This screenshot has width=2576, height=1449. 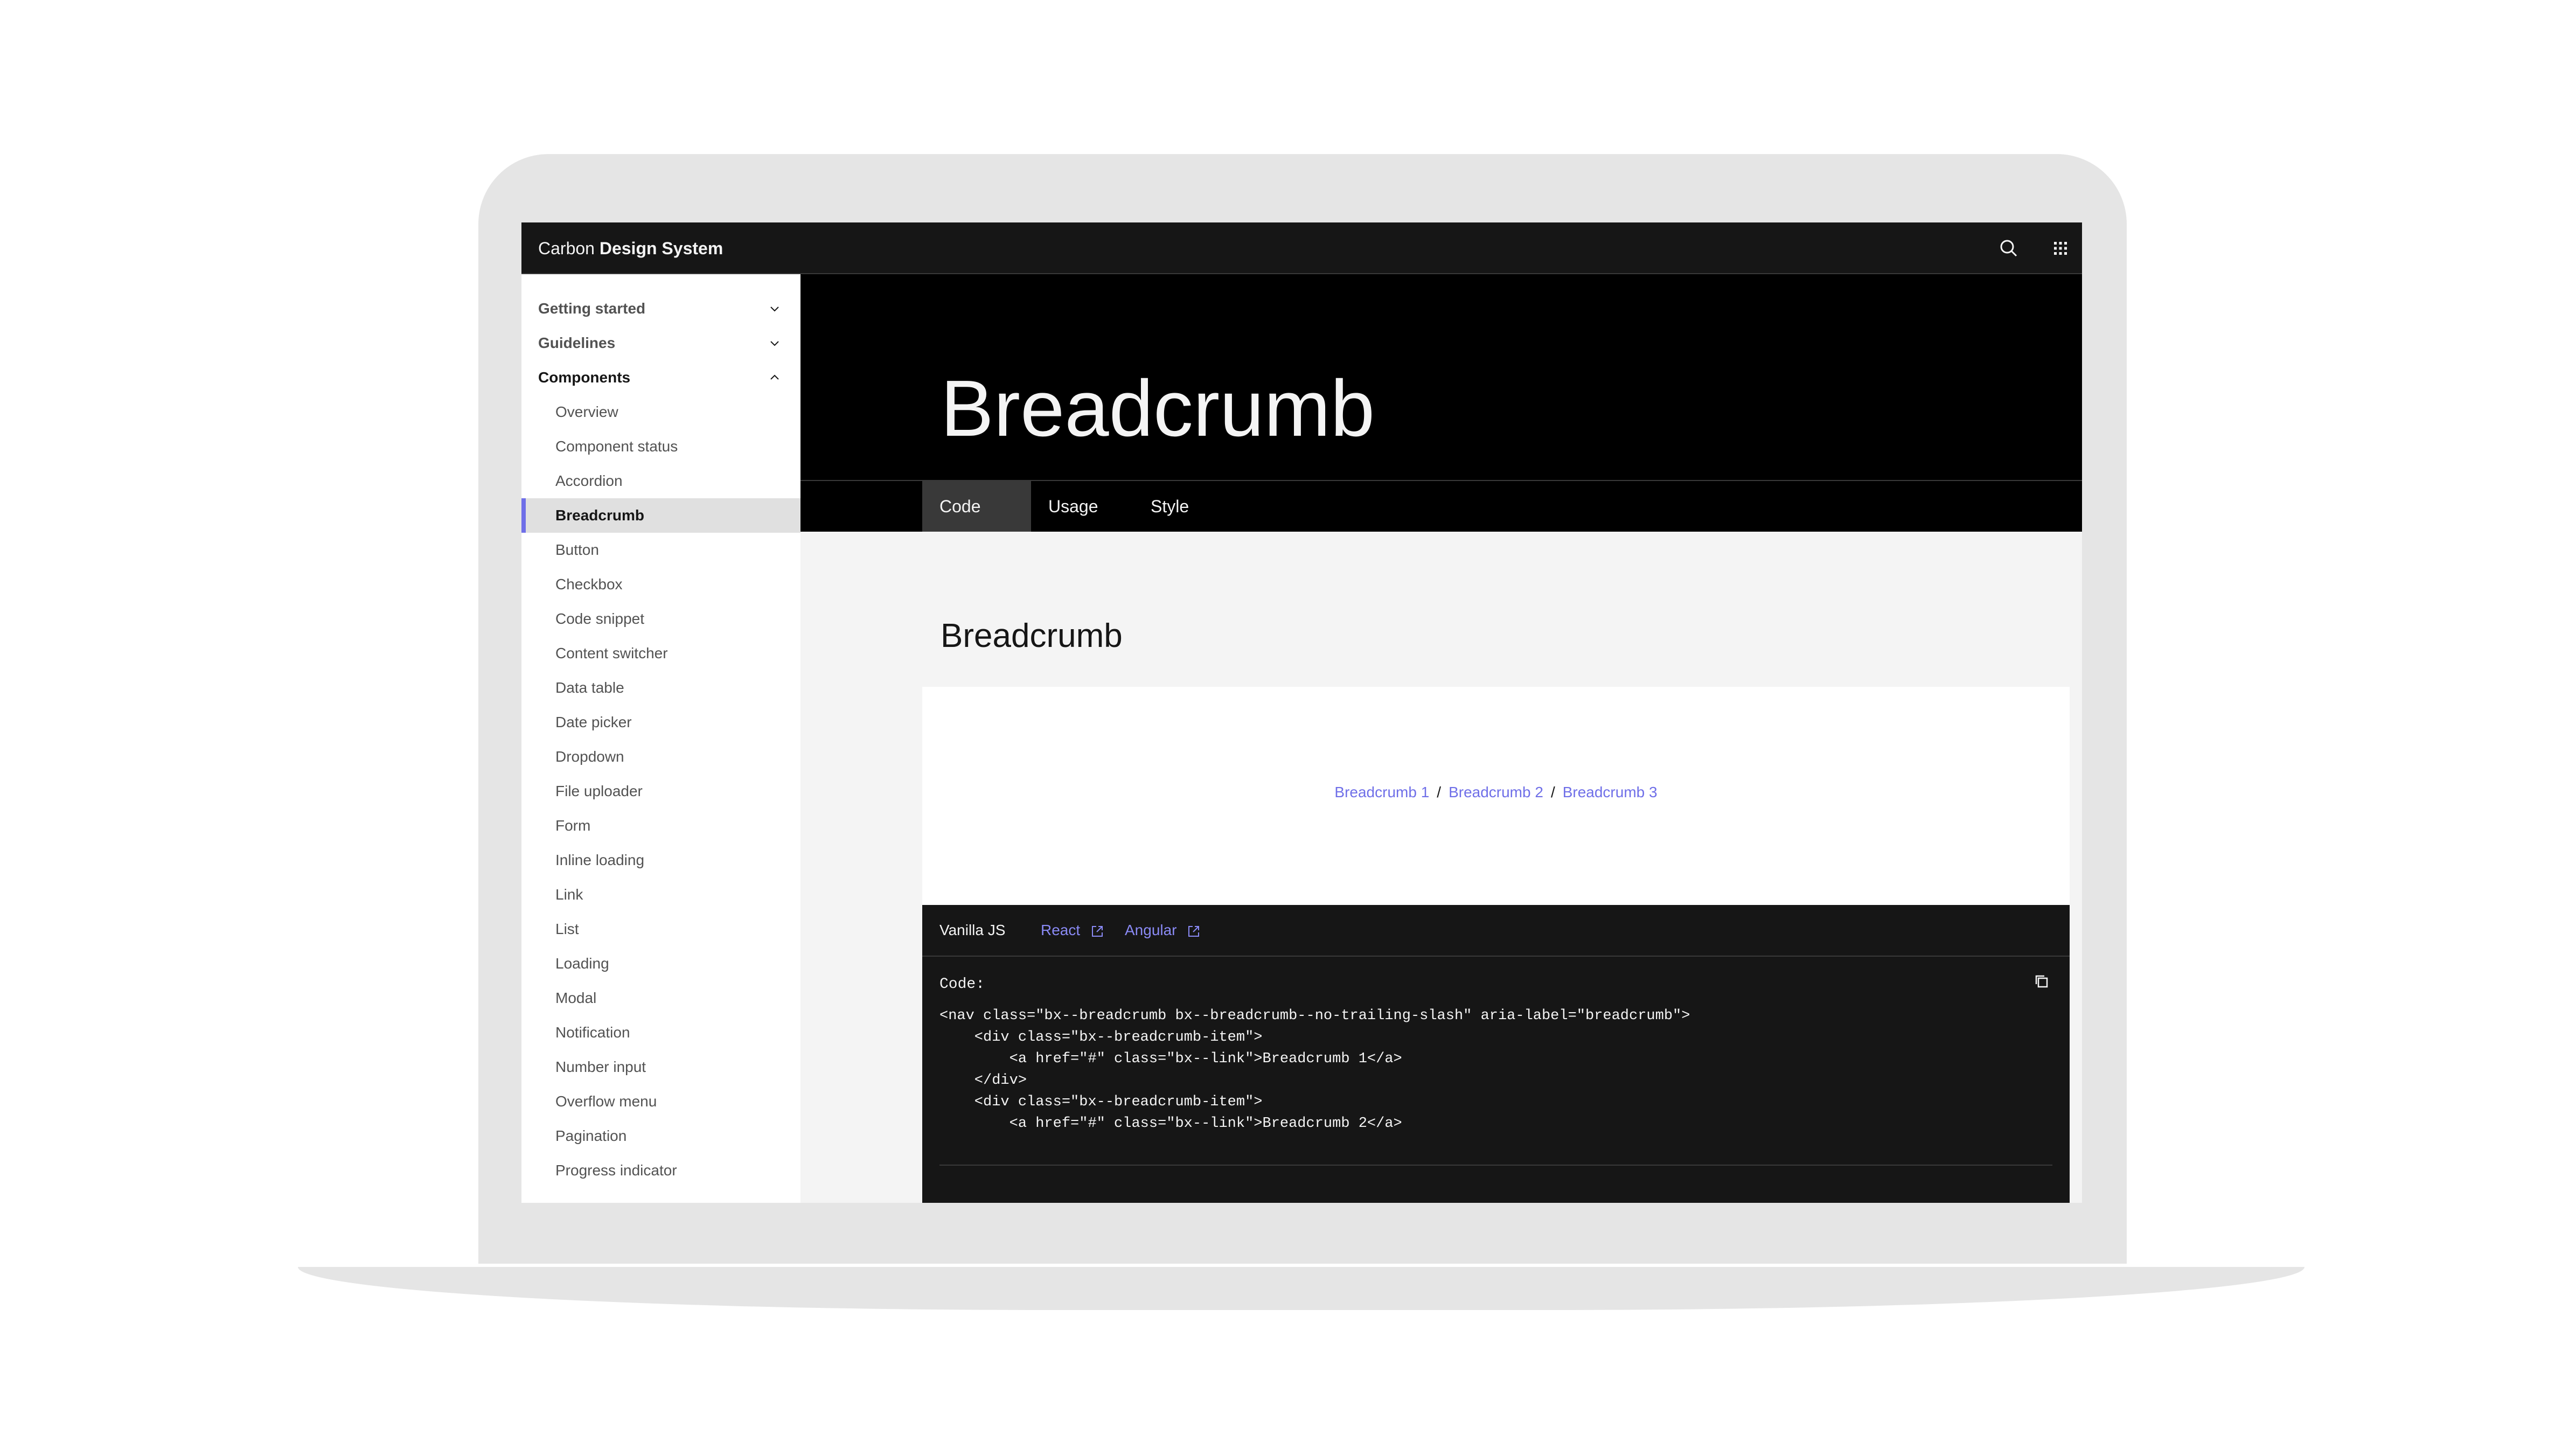 I want to click on component-demo: Breadcrumb 1 / Breadcrumb 2 / Breadcrumb 3, so click(x=1496, y=796).